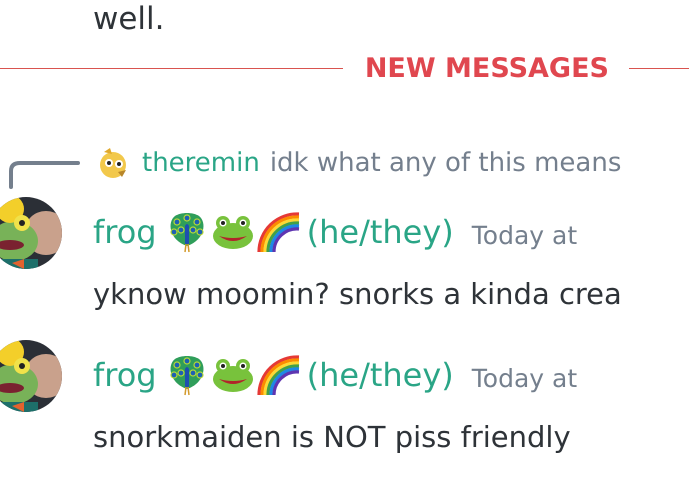 Image resolution: width=689 pixels, height=492 pixels. What do you see at coordinates (332, 437) in the screenshot?
I see `message-text: snorkmaiden is NOT piss friendly` at bounding box center [332, 437].